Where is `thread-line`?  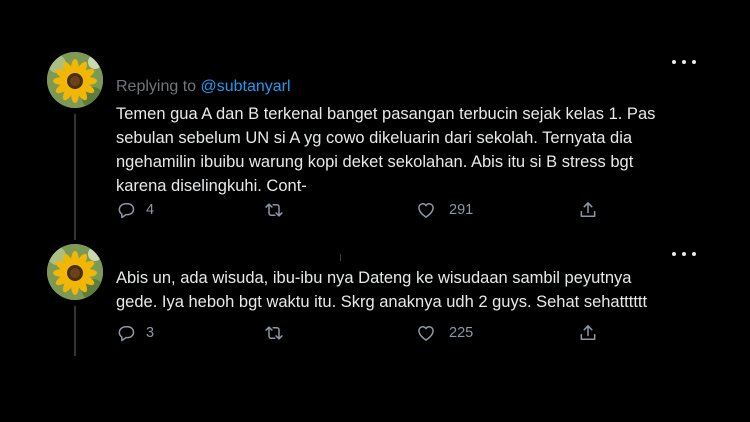 thread-line is located at coordinates (75, 331).